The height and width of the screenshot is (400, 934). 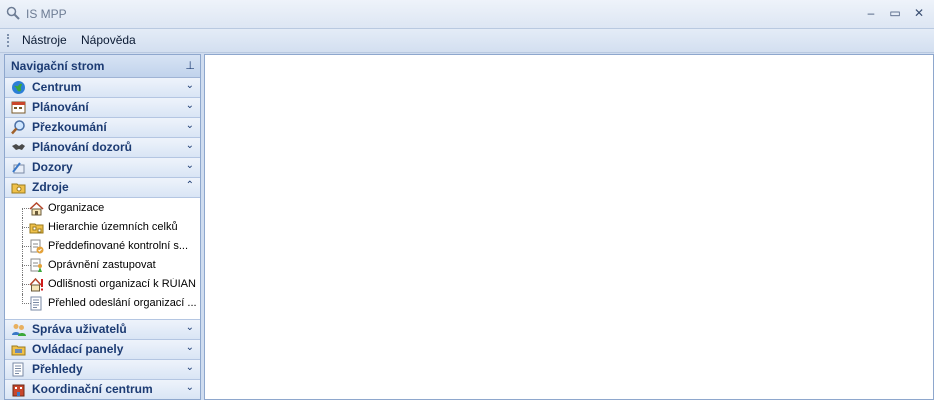 What do you see at coordinates (58, 66) in the screenshot?
I see `navigation-tree-title: Navigační strom` at bounding box center [58, 66].